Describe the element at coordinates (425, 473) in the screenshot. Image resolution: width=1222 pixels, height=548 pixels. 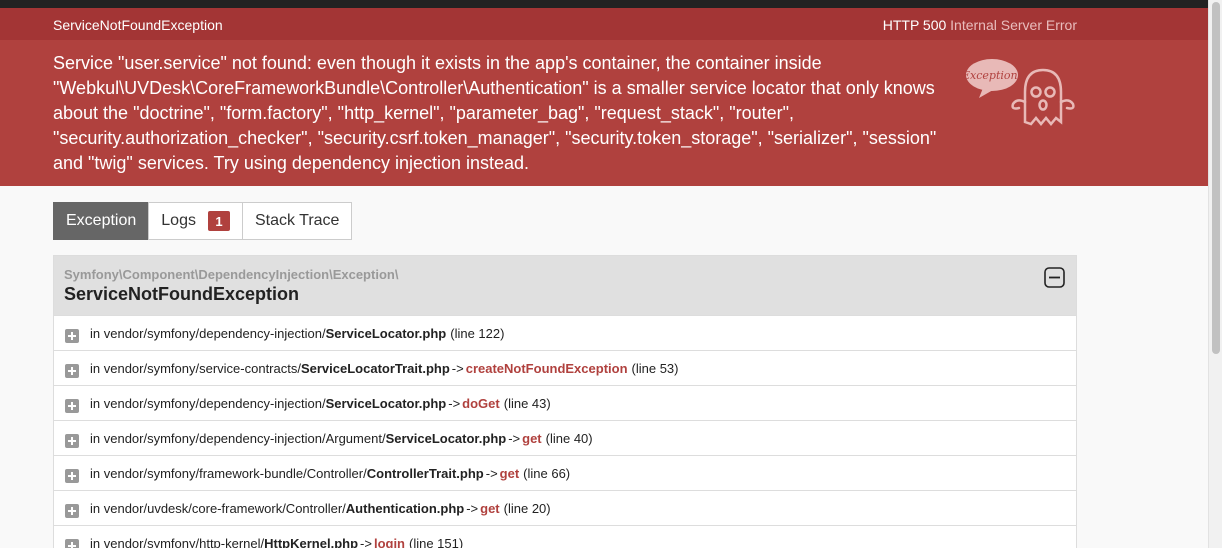
I see `trace-file: ControllerTrait.php` at that location.